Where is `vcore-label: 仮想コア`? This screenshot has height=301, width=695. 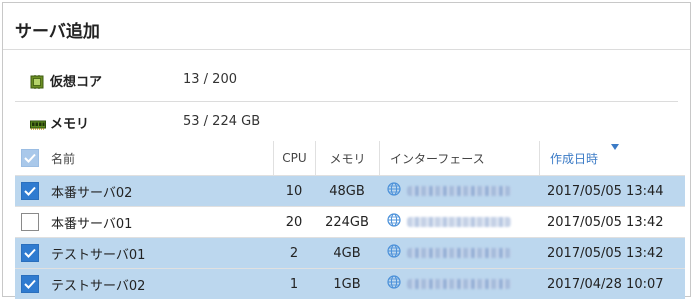
vcore-label: 仮想コア is located at coordinates (76, 82).